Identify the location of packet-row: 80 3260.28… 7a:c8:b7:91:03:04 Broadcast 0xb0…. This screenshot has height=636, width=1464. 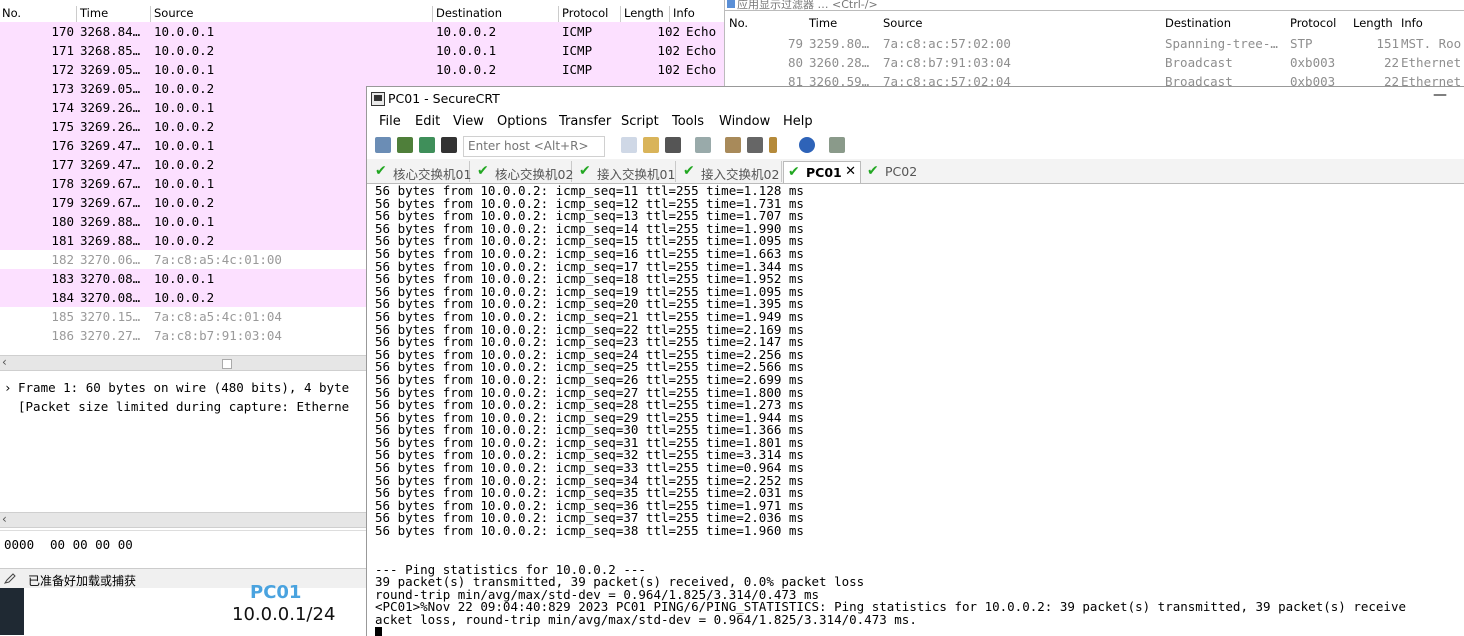
(1094, 62).